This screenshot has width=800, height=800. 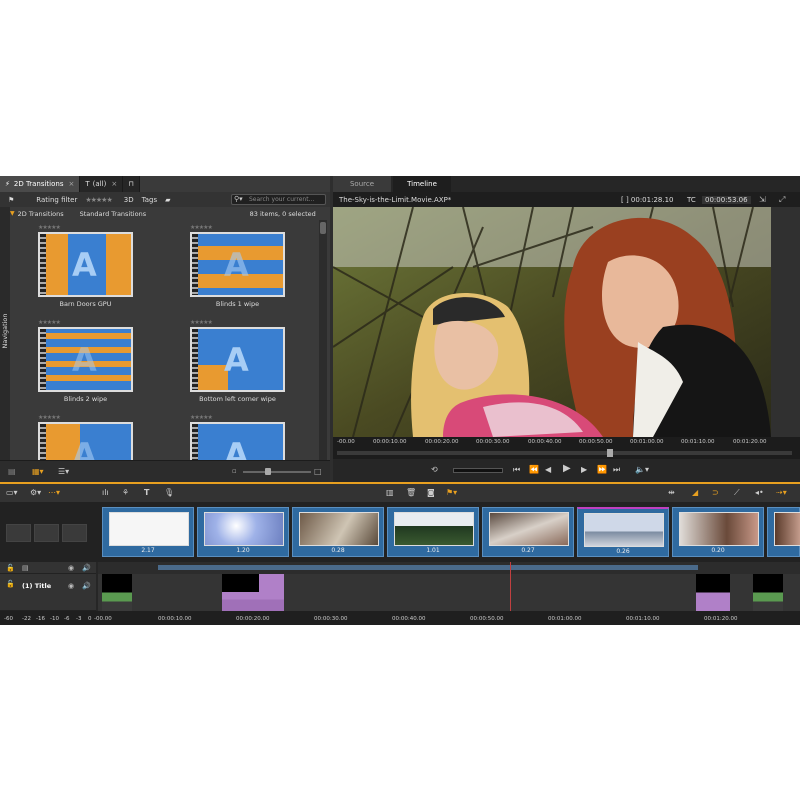 What do you see at coordinates (642, 469) in the screenshot?
I see `volume-icon: 🔈▾` at bounding box center [642, 469].